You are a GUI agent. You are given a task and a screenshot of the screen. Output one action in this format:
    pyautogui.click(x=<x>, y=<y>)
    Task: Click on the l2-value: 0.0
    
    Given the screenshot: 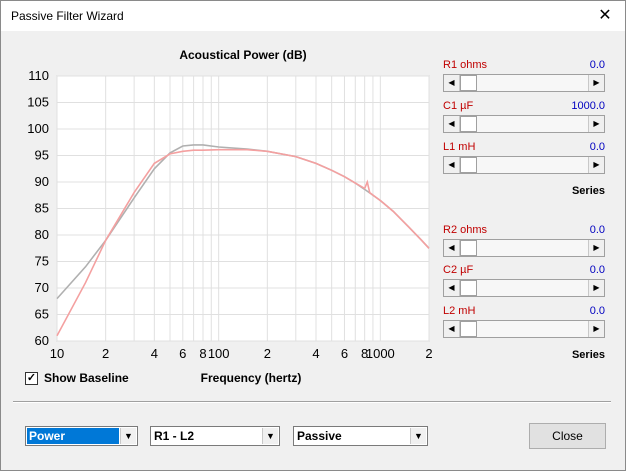 What is the action you would take?
    pyautogui.click(x=597, y=311)
    